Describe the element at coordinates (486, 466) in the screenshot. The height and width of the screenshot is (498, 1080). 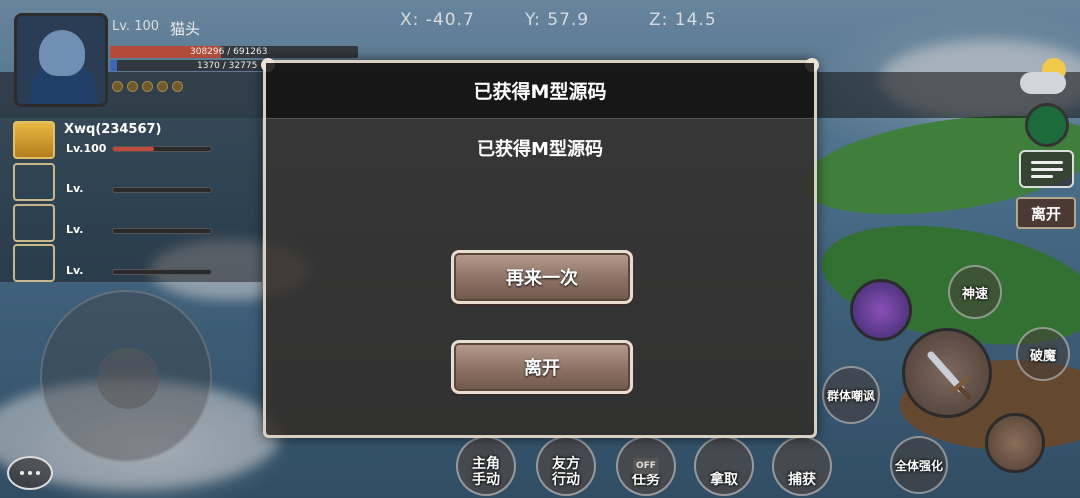
I see `manual-control-button: 主角 手动` at that location.